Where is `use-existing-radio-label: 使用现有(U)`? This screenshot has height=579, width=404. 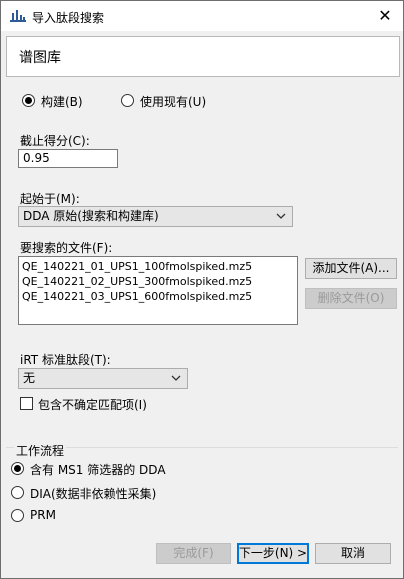 use-existing-radio-label: 使用现有(U) is located at coordinates (173, 101).